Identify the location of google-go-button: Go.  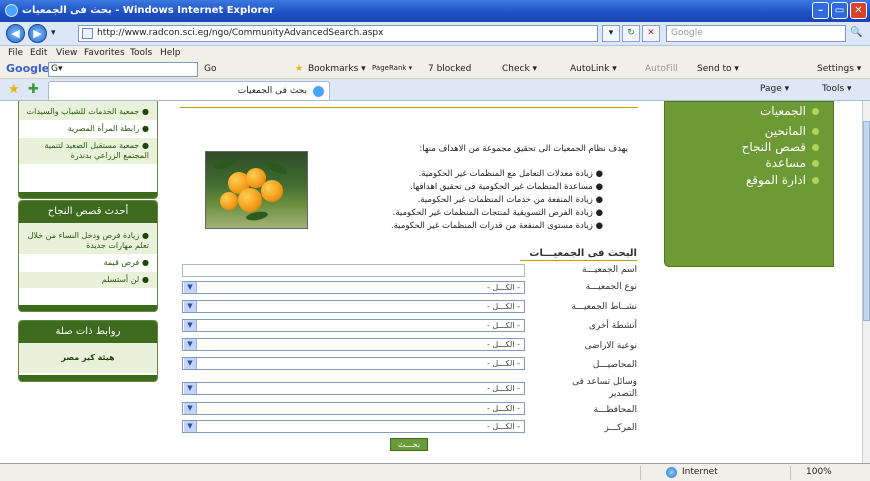
(210, 69).